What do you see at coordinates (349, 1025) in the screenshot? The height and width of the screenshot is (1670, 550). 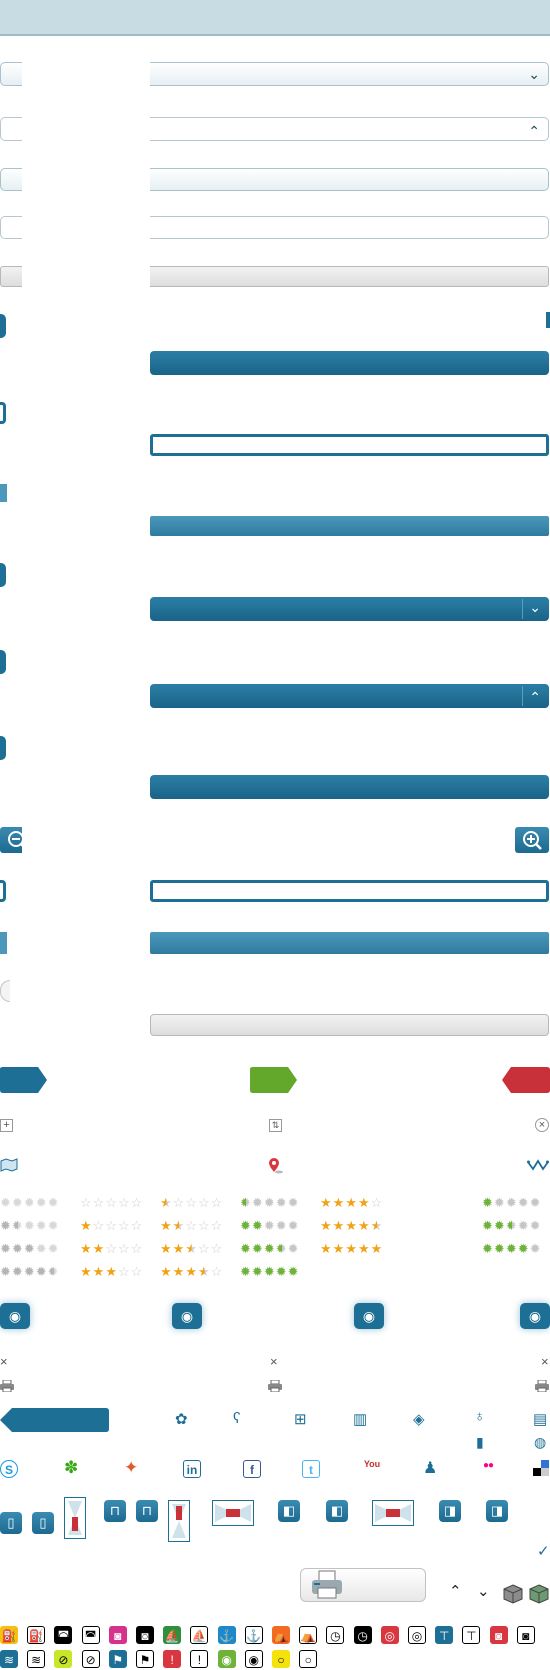 I see `grey-input` at bounding box center [349, 1025].